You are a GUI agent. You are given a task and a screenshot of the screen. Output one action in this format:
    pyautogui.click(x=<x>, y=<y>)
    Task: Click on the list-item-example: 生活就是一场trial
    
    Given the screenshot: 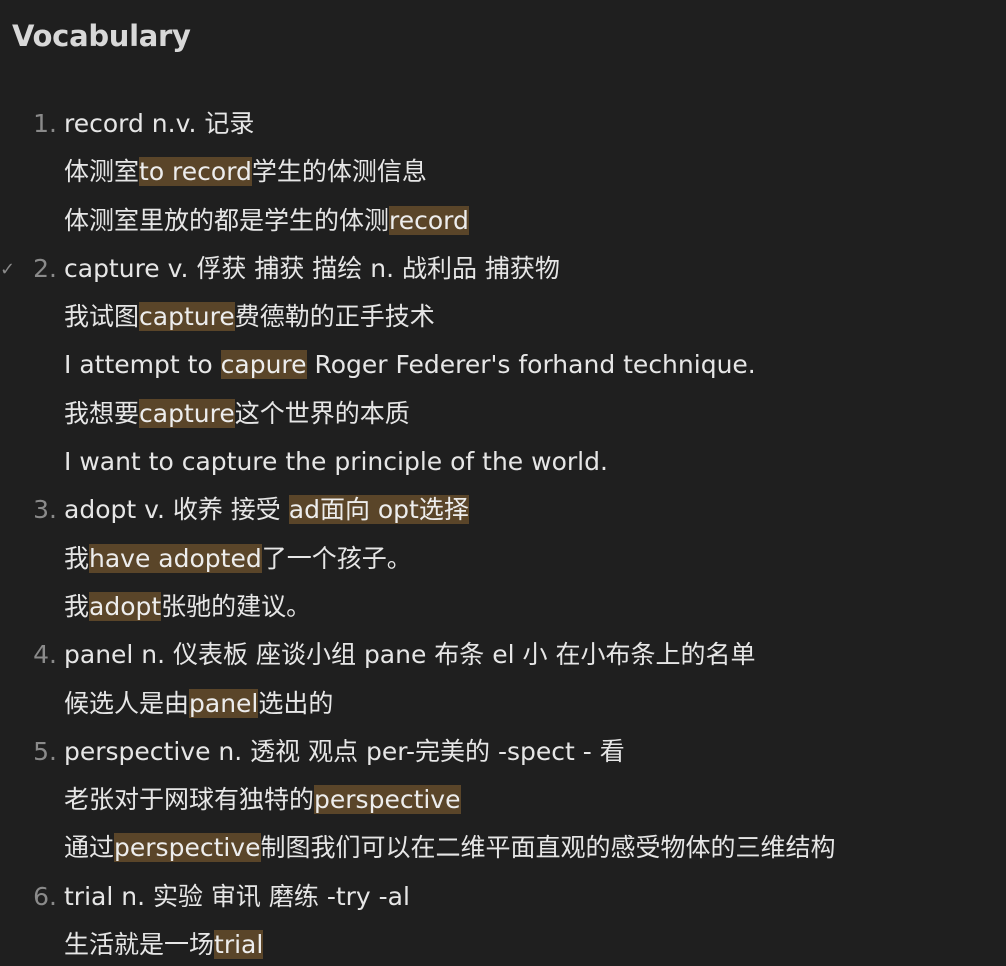 What is the action you would take?
    pyautogui.click(x=503, y=943)
    